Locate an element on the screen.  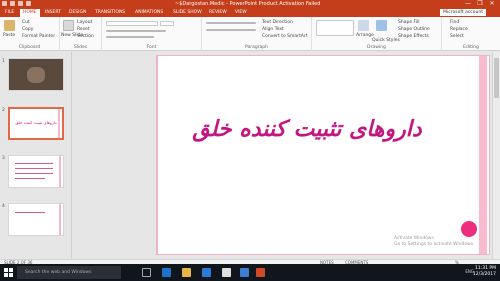
word-icon is located at coordinates (244, 272).